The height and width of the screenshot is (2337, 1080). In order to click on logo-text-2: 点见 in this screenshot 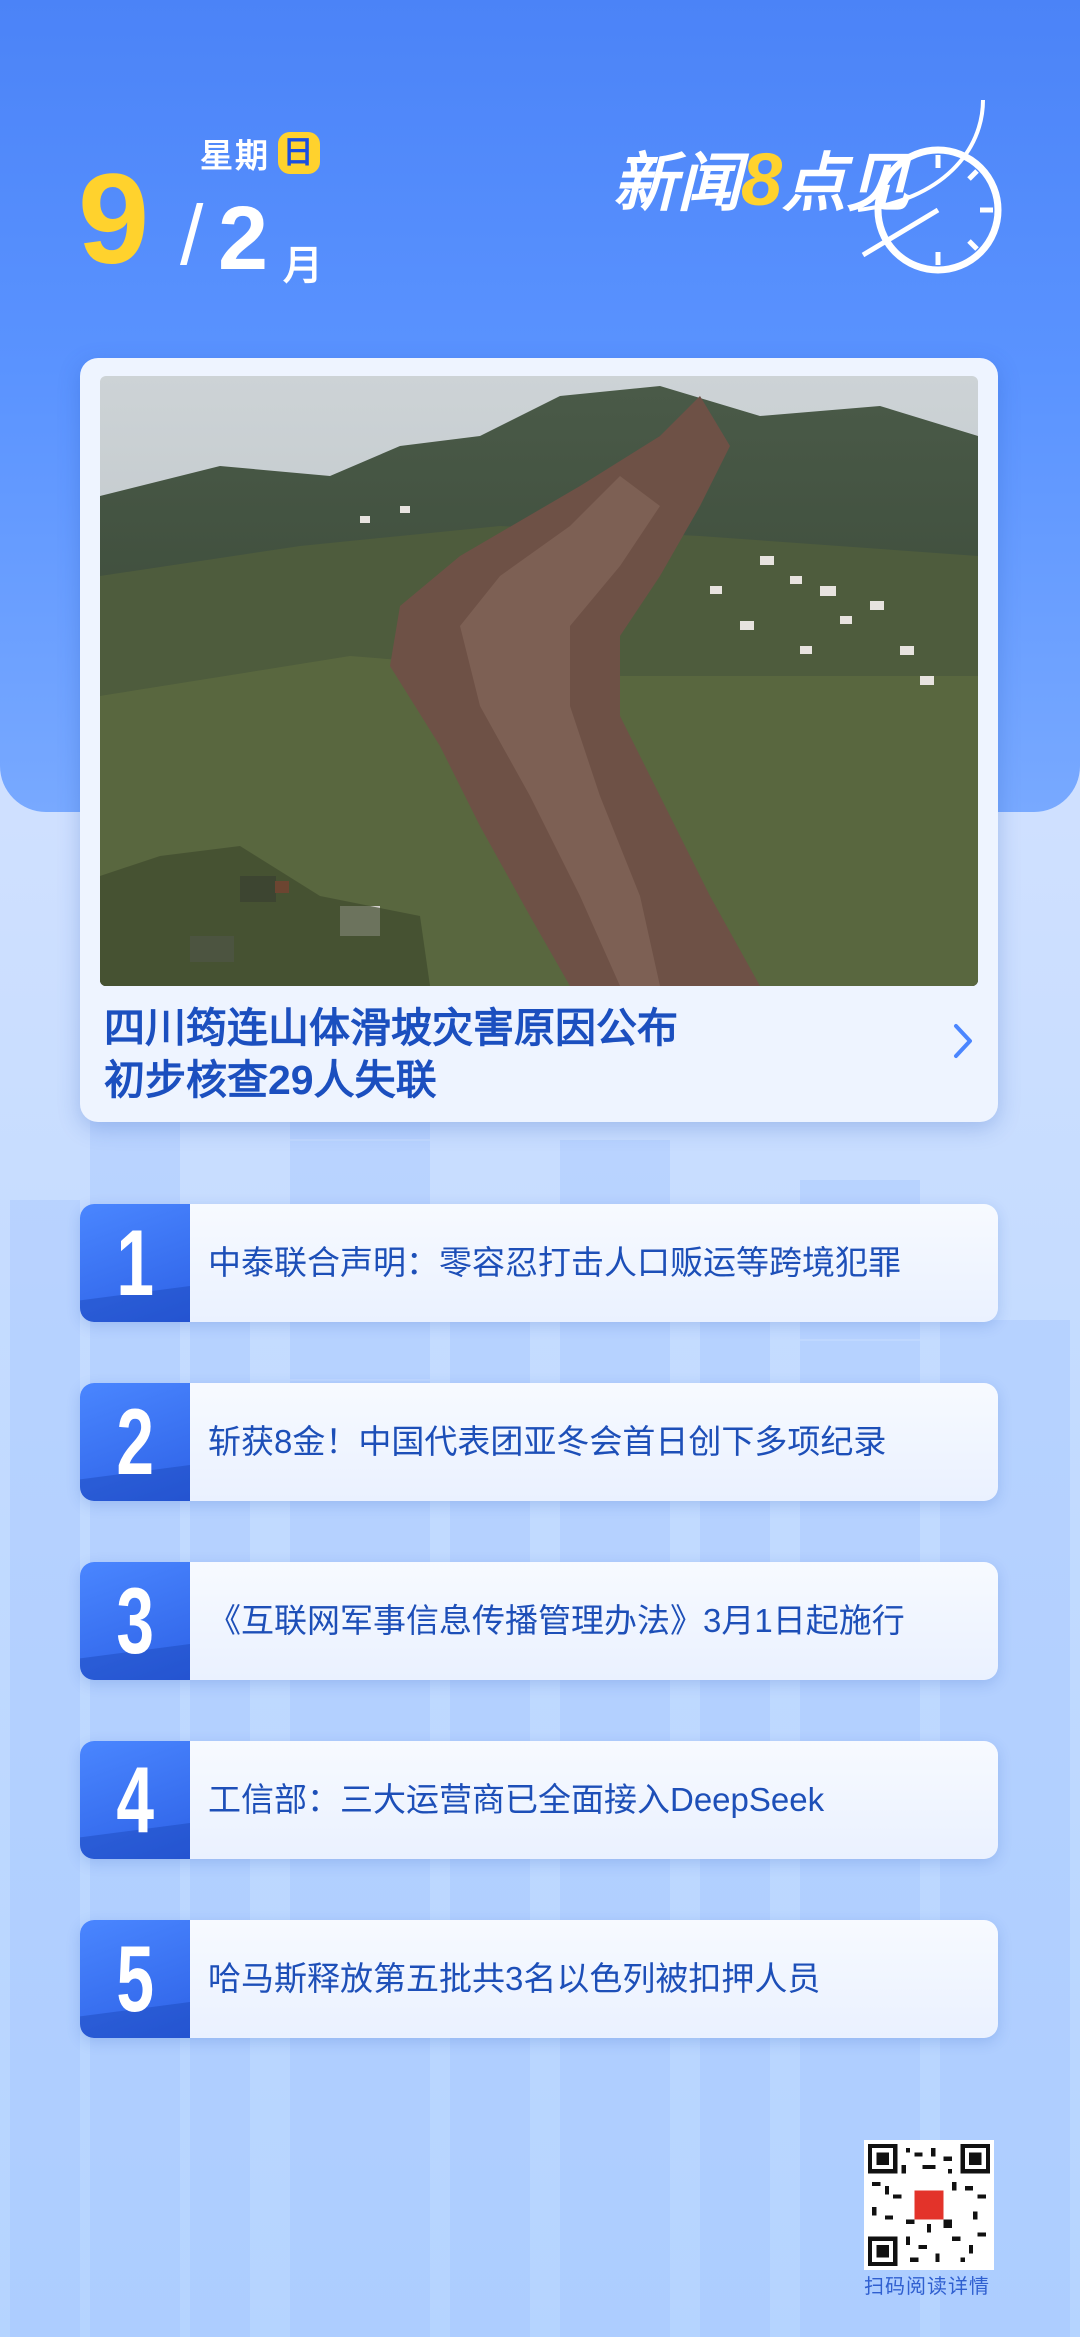, I will do `click(847, 183)`.